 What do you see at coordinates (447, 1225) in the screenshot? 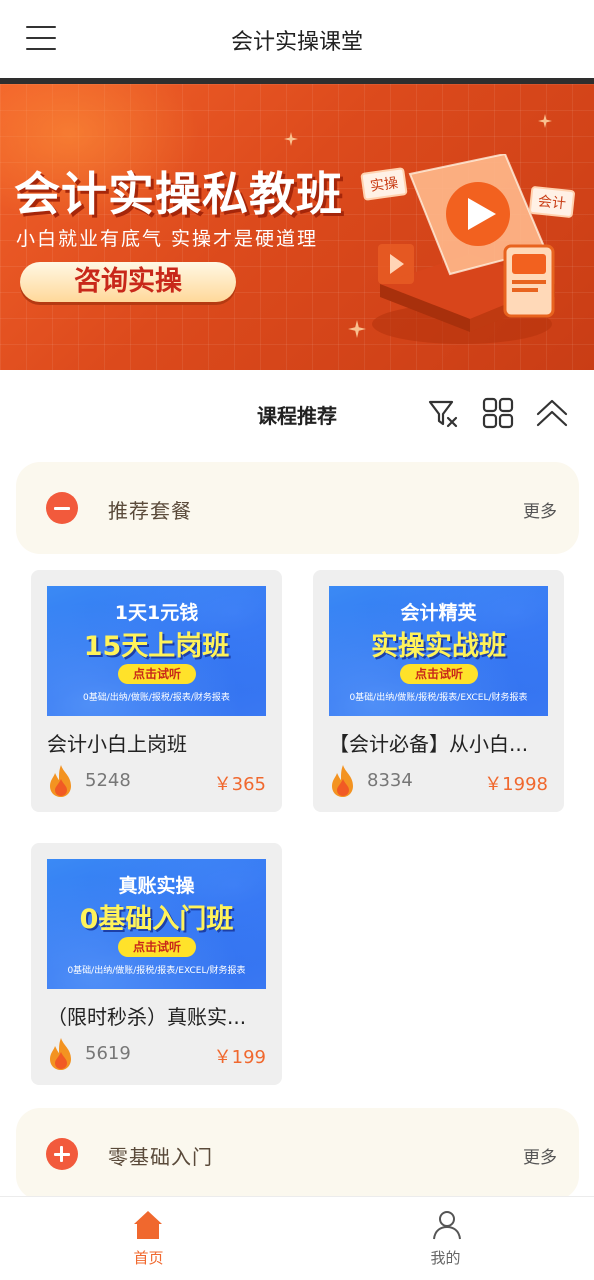
I see `user-icon` at bounding box center [447, 1225].